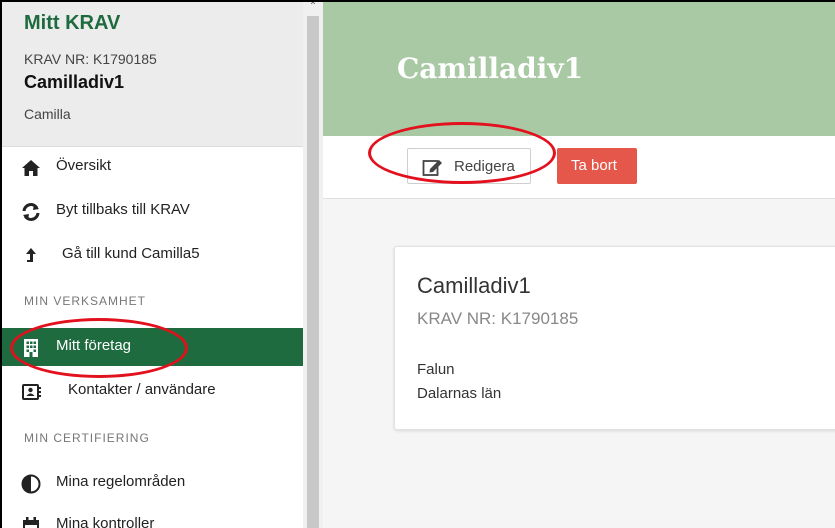  What do you see at coordinates (74, 82) in the screenshot?
I see `organization-name: Camilladiv1` at bounding box center [74, 82].